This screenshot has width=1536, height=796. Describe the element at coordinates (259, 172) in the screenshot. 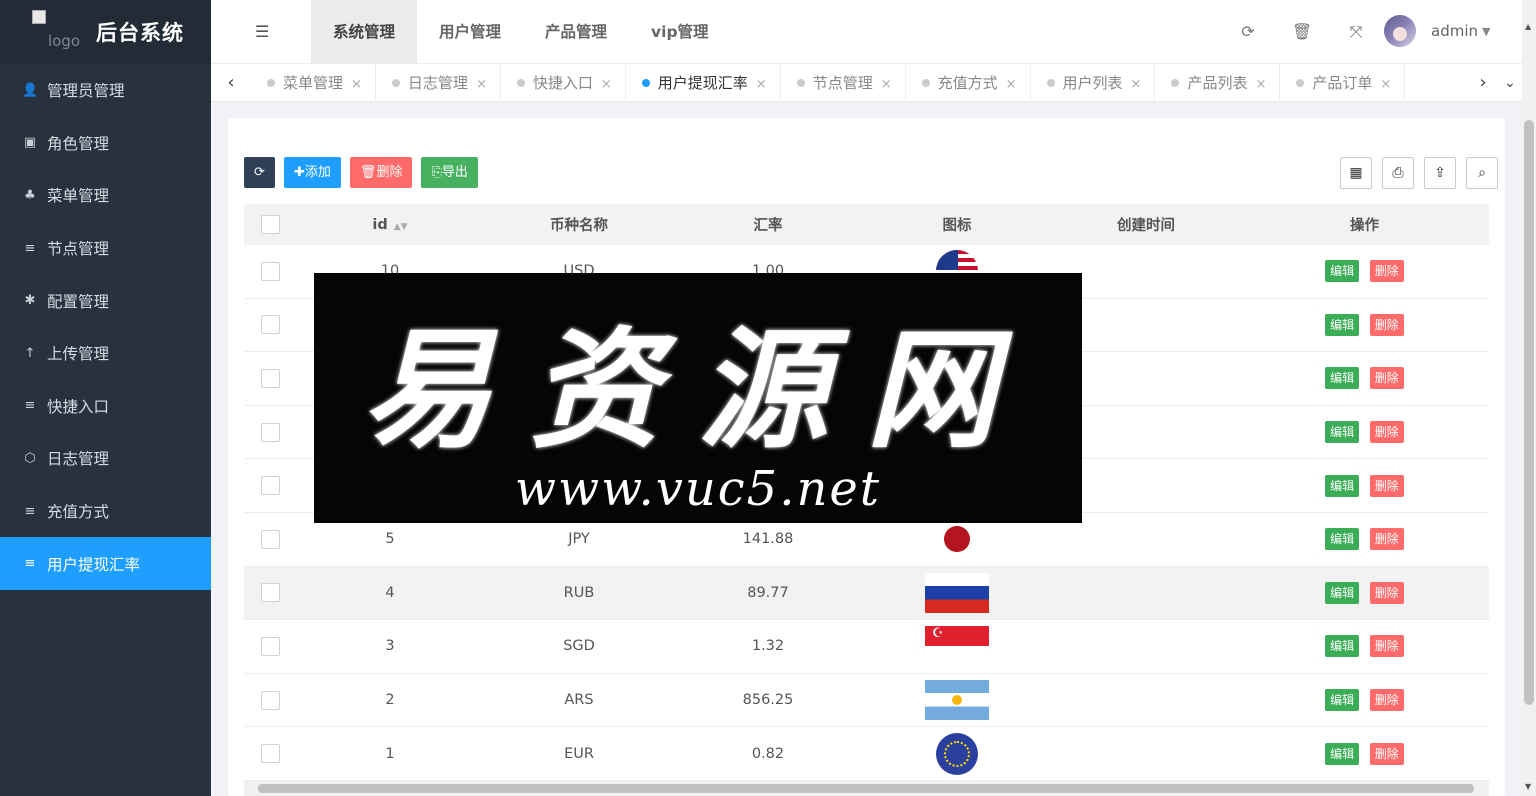

I see `reload-button: ⟳` at that location.